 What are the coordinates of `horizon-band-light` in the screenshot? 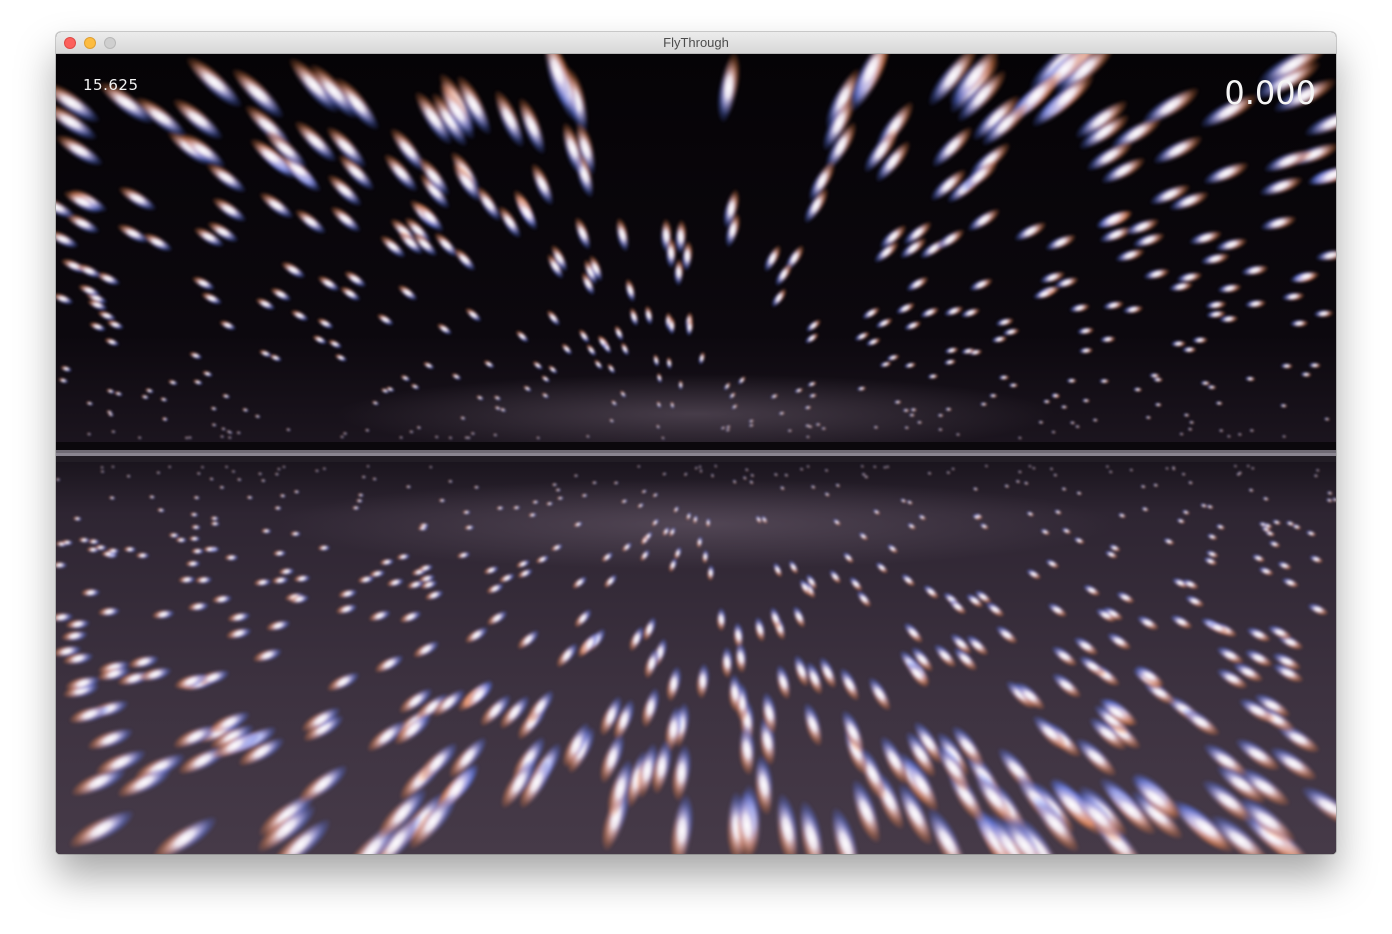 It's located at (696, 454).